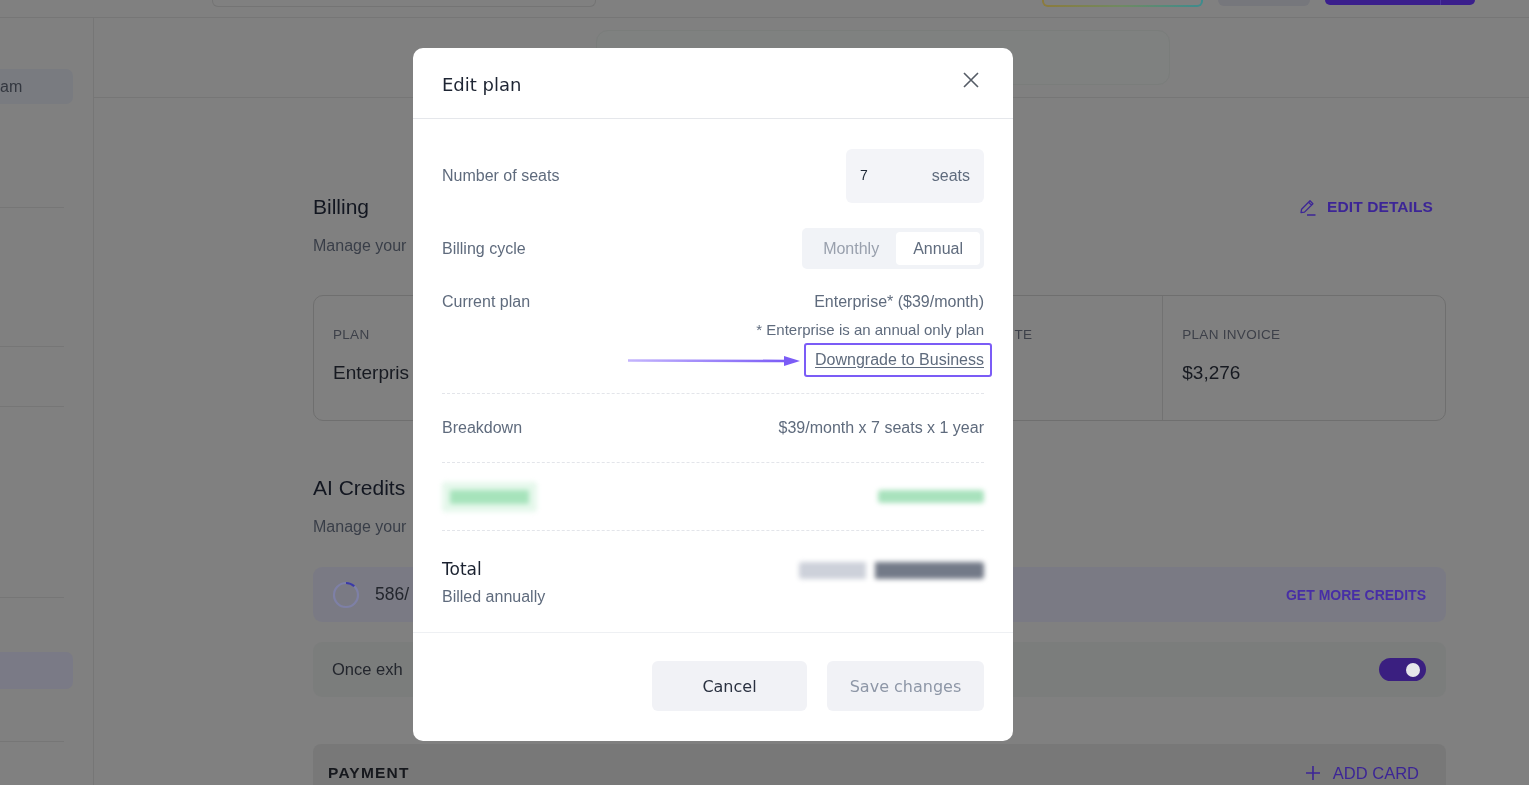  I want to click on field-label: Number of seats, so click(501, 176).